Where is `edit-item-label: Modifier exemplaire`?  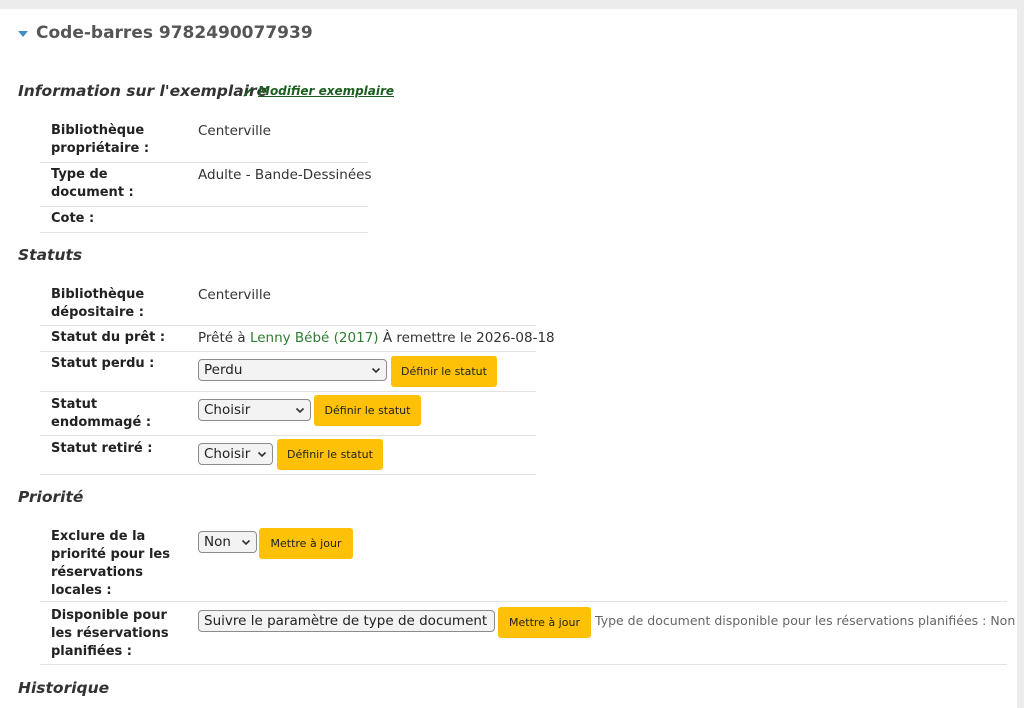
edit-item-label: Modifier exemplaire is located at coordinates (326, 91).